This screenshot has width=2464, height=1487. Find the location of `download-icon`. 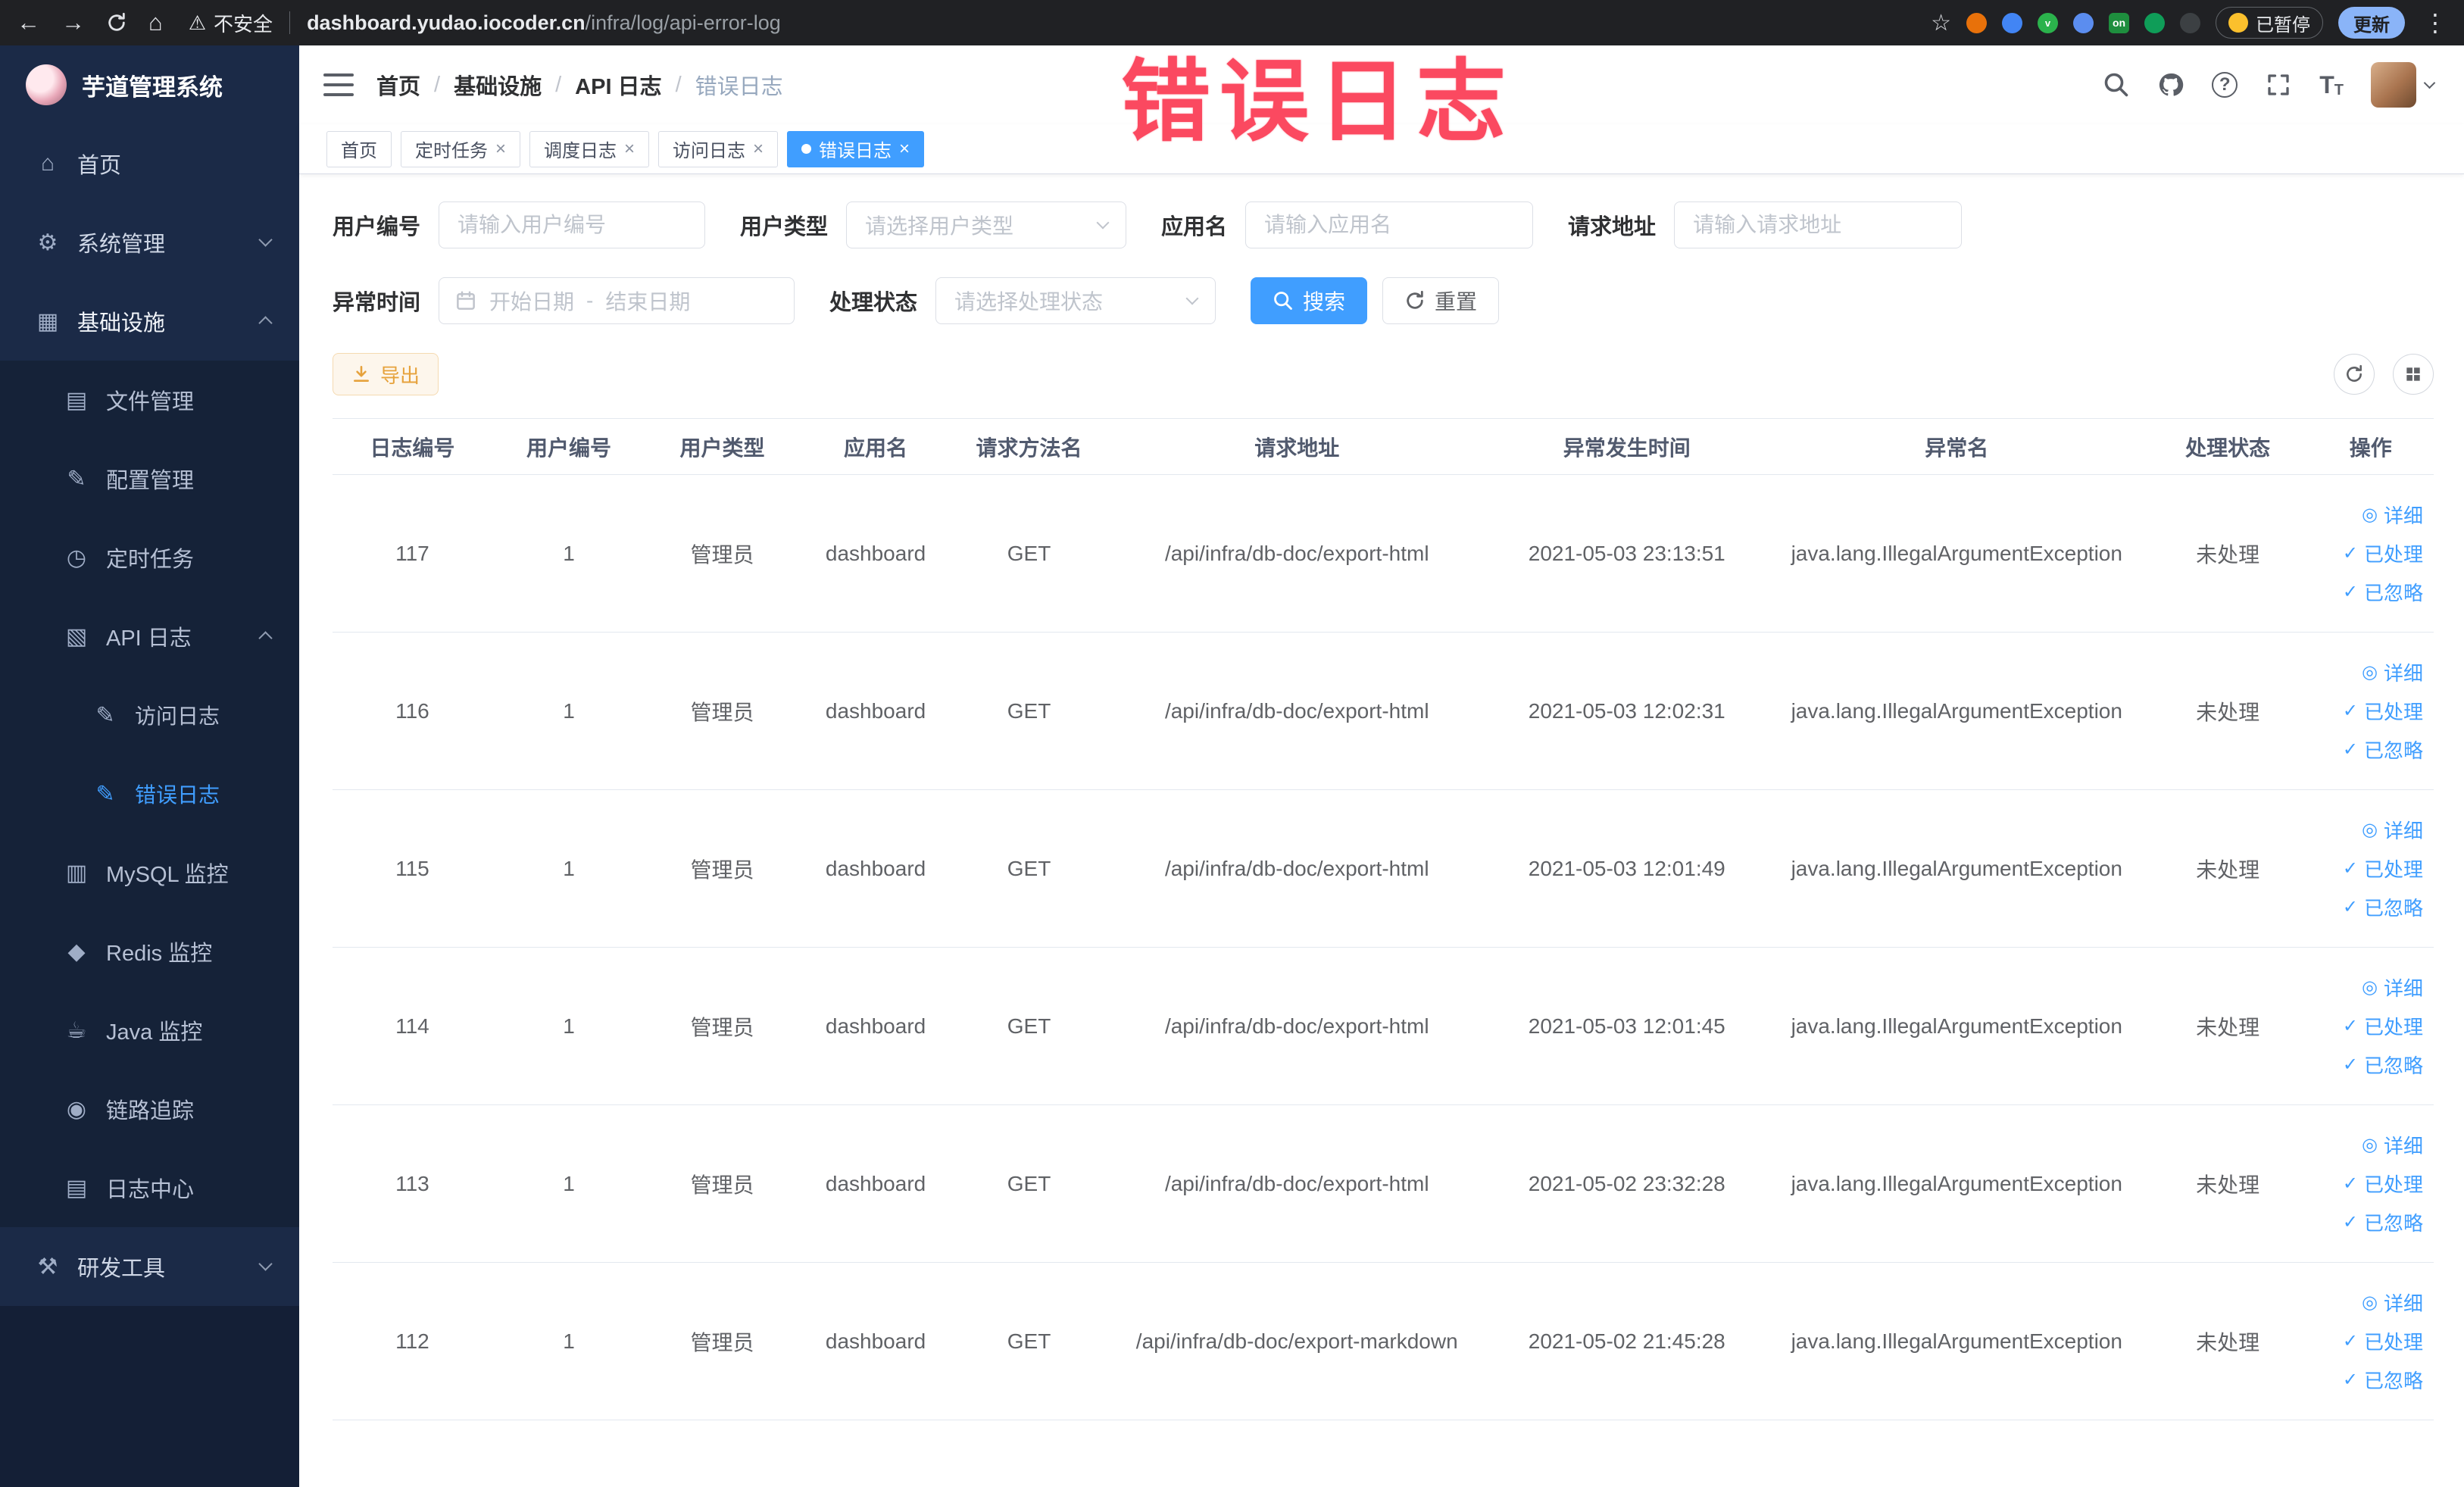

download-icon is located at coordinates (361, 374).